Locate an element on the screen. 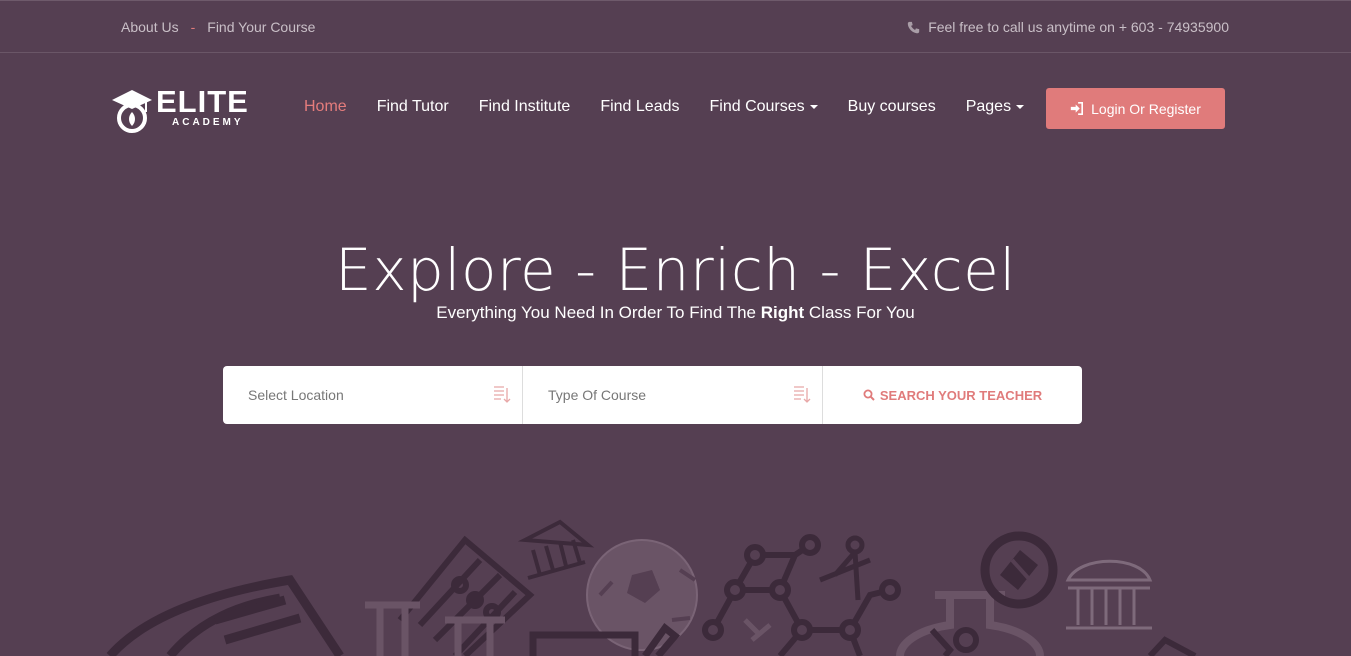 The image size is (1351, 656). molecule-icon is located at coordinates (801, 595).